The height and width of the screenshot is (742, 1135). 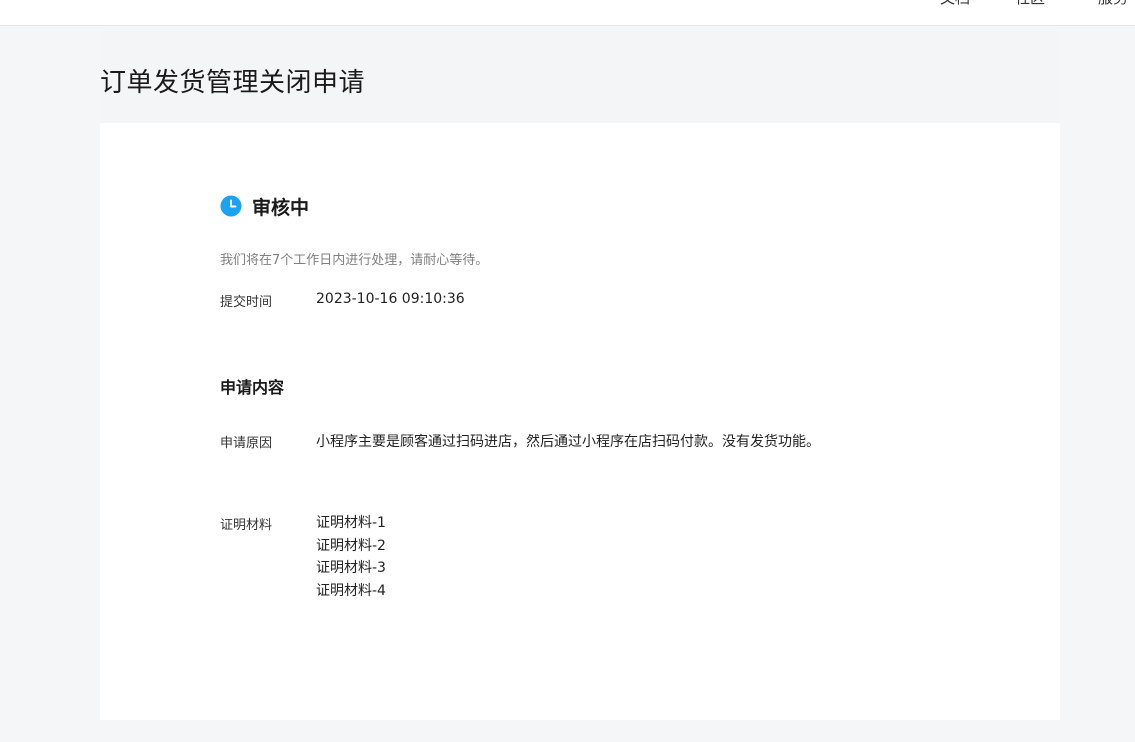 I want to click on reason-label: 申请原因, so click(x=246, y=443).